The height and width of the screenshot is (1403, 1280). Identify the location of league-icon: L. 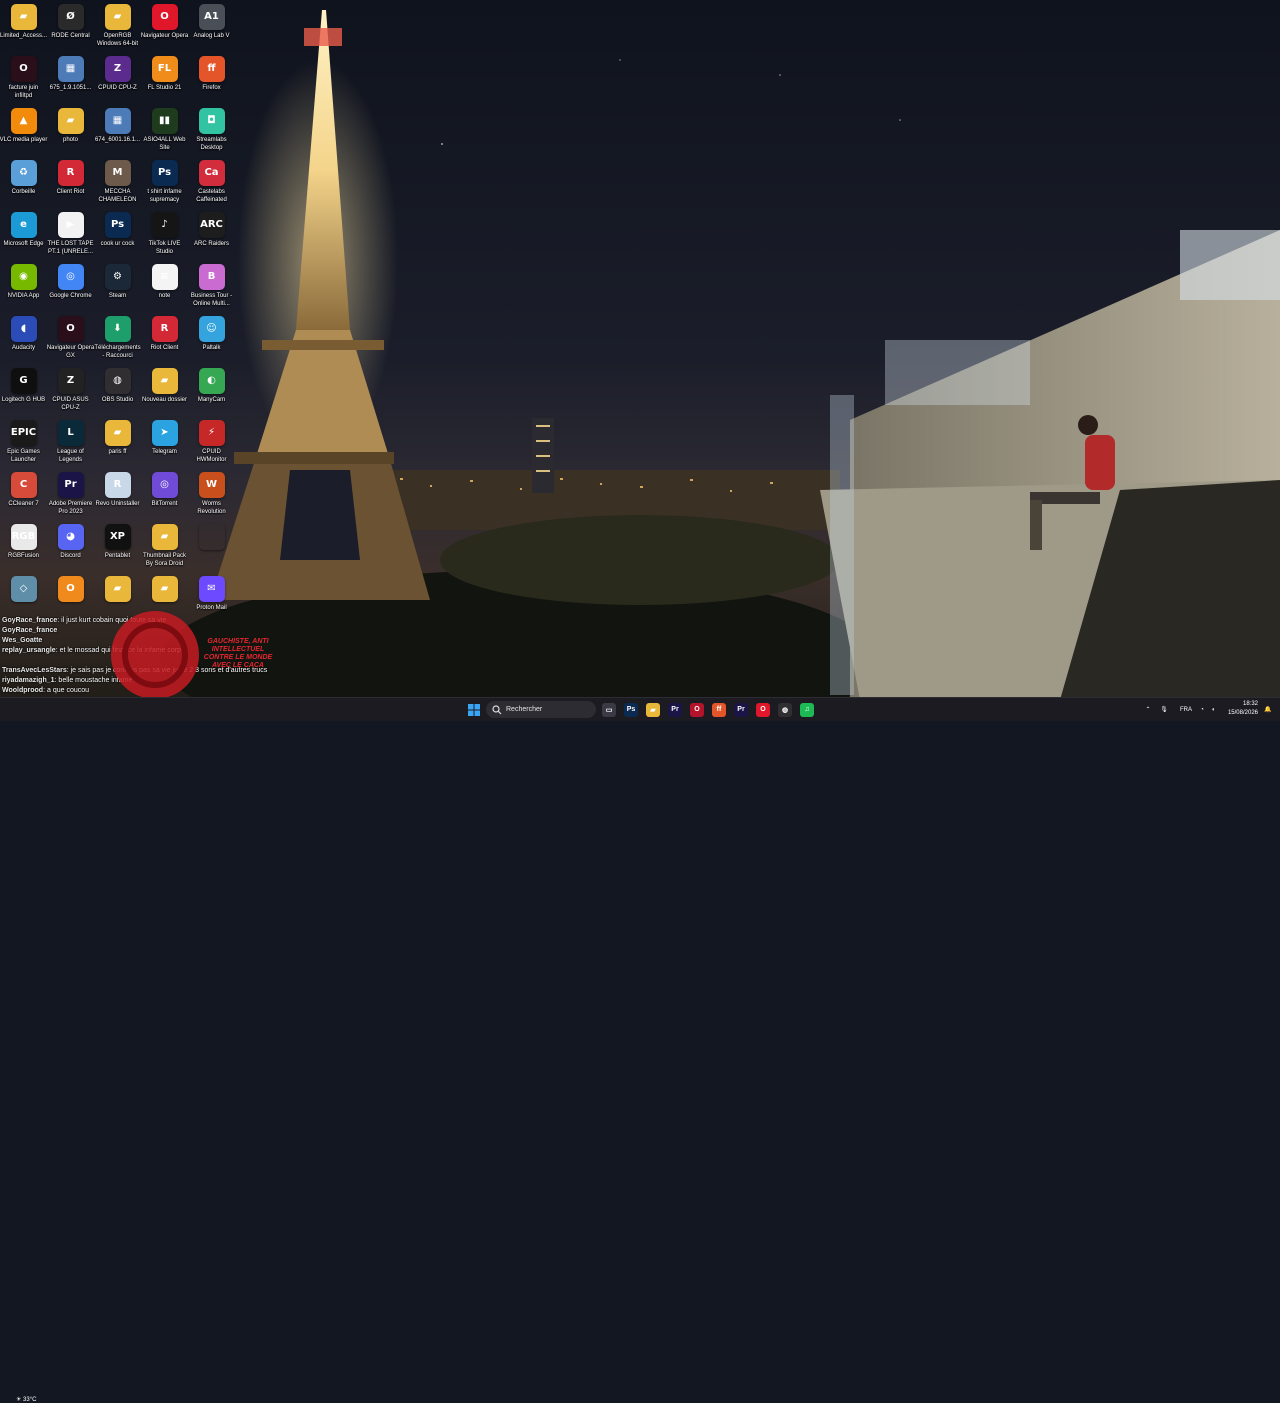
(70, 433).